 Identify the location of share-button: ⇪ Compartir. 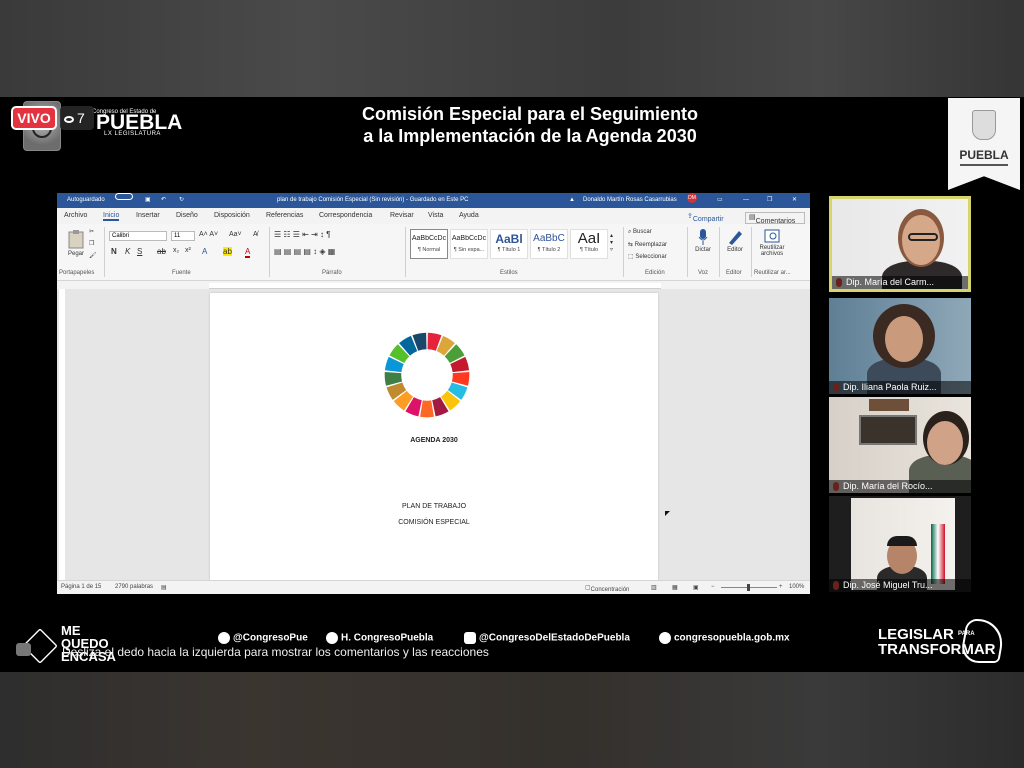
(705, 217).